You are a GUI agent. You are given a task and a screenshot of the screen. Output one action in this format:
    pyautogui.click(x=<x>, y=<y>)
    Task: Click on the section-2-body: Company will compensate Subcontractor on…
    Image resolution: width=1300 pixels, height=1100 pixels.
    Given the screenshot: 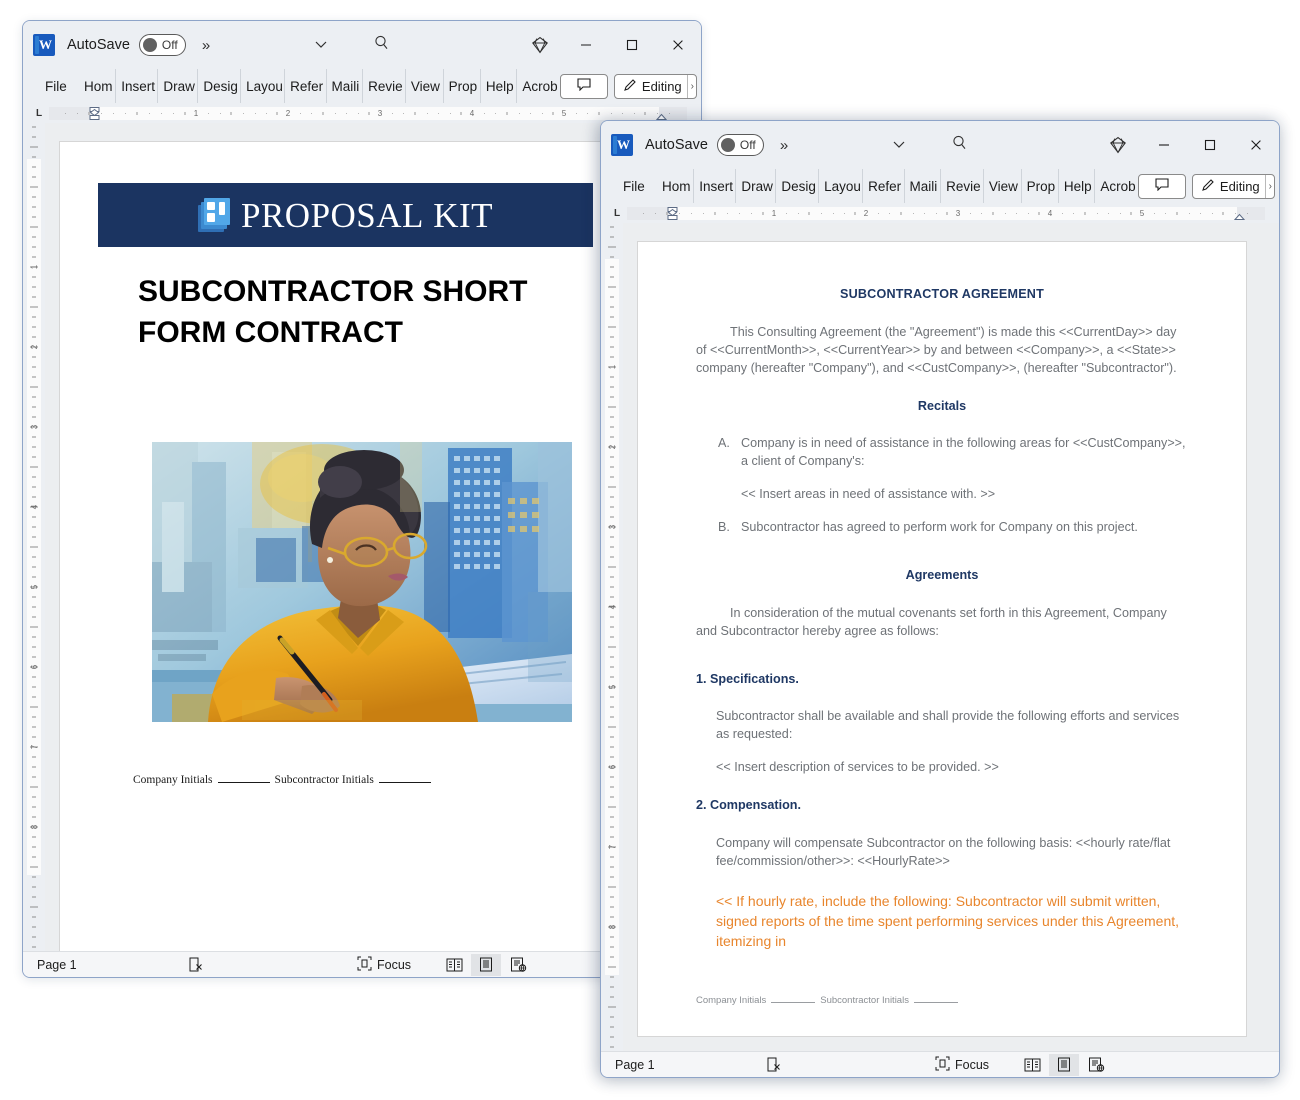 What is the action you would take?
    pyautogui.click(x=943, y=851)
    